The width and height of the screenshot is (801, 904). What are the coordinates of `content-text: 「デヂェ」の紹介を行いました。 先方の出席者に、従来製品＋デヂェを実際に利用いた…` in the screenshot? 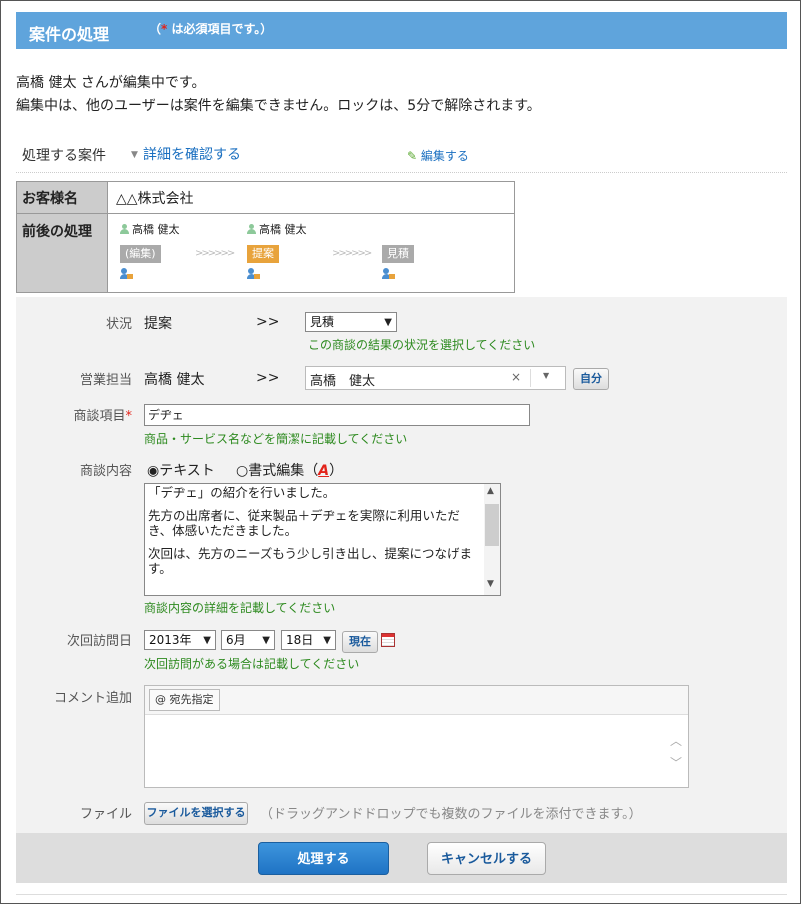 It's located at (310, 530).